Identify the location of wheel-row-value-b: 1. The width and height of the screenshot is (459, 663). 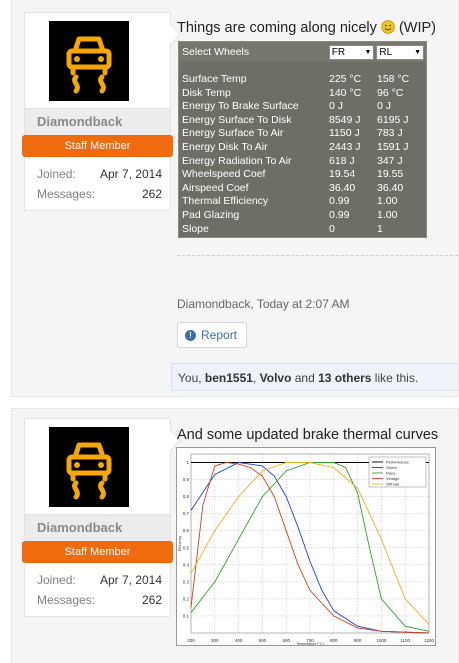
(380, 228).